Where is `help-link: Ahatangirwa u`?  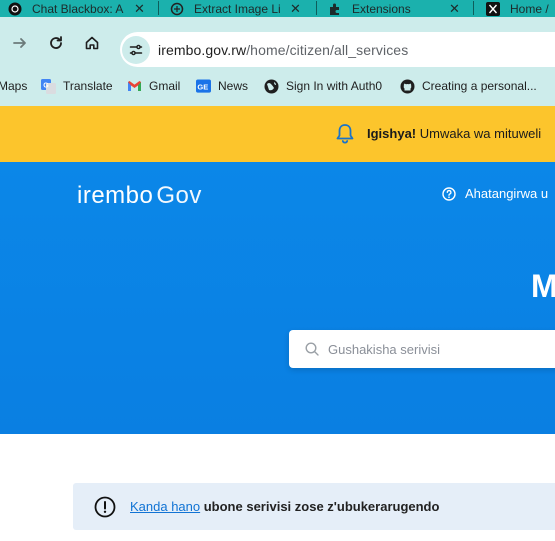 help-link: Ahatangirwa u is located at coordinates (495, 193).